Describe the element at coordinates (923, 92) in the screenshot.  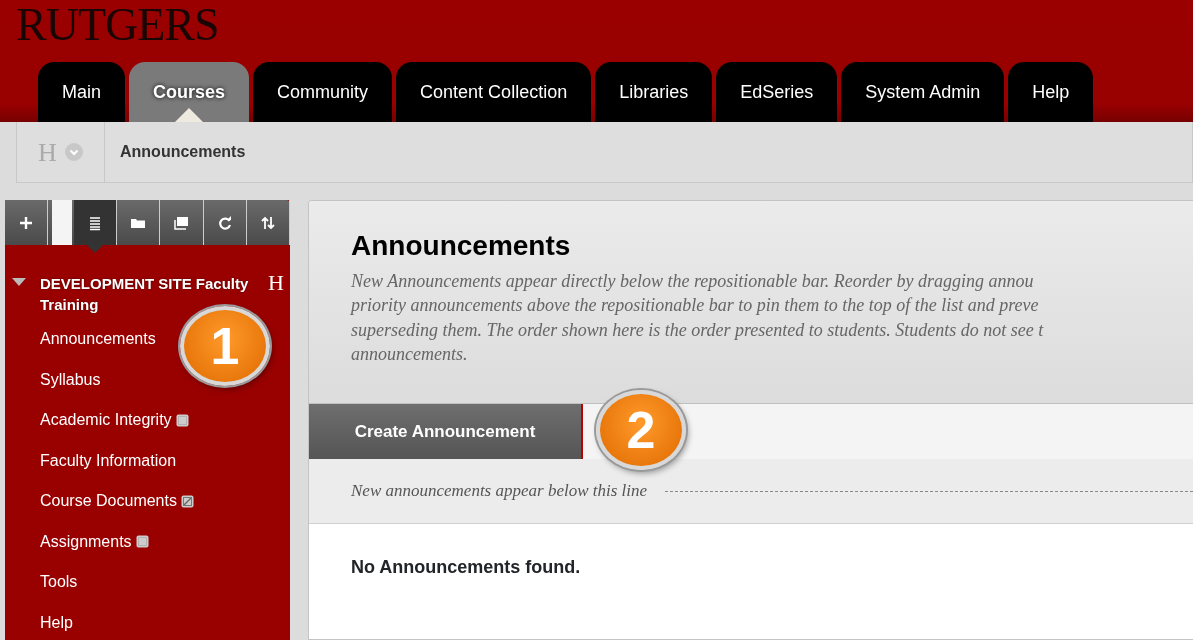
I see `nav-tab: System Admin` at that location.